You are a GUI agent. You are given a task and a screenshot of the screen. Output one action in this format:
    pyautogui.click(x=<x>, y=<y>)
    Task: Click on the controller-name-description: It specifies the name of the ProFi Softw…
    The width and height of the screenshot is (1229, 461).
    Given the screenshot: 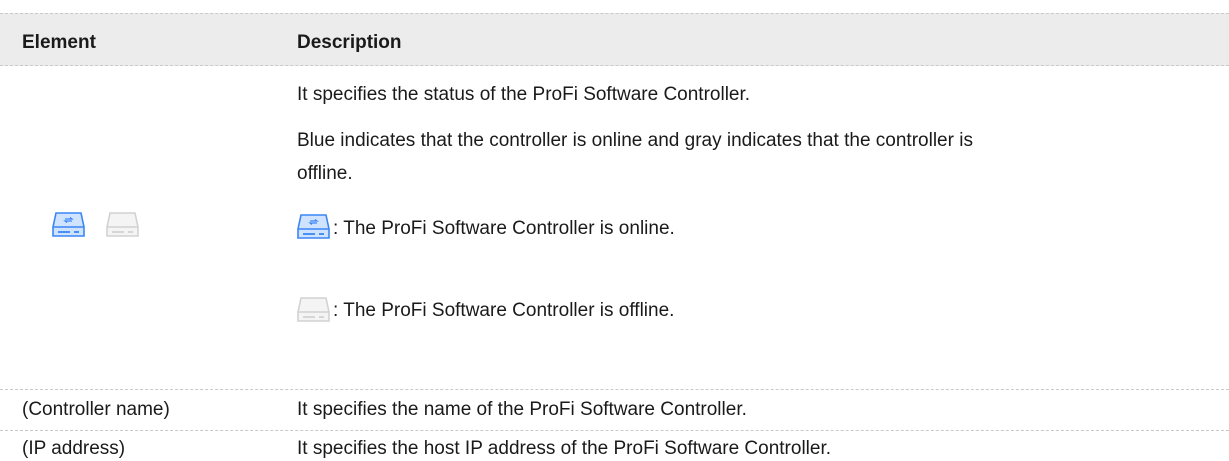 What is the action you would take?
    pyautogui.click(x=522, y=409)
    